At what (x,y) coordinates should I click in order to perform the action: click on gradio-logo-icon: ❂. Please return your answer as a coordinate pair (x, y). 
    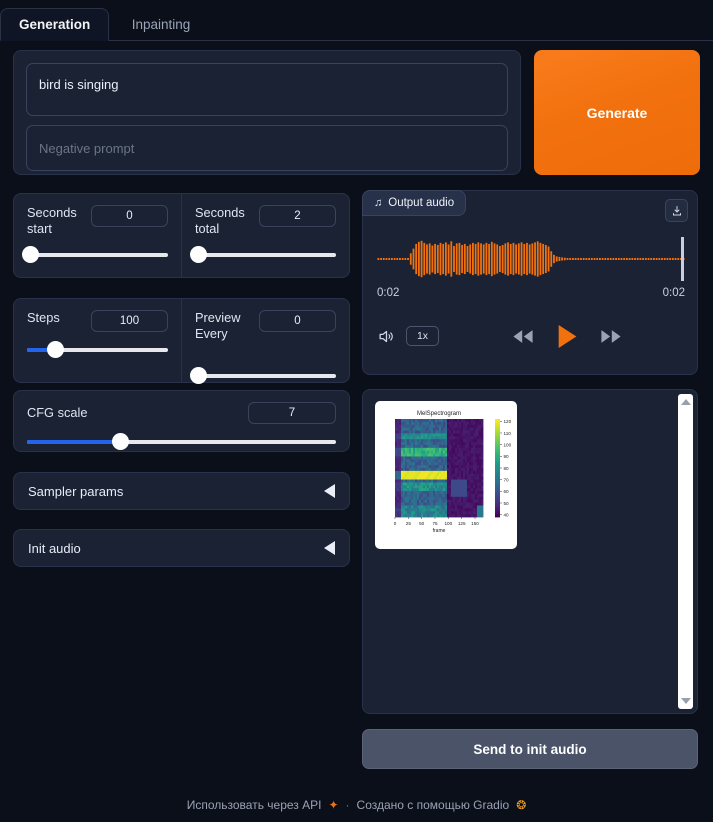
    Looking at the image, I should click on (521, 805).